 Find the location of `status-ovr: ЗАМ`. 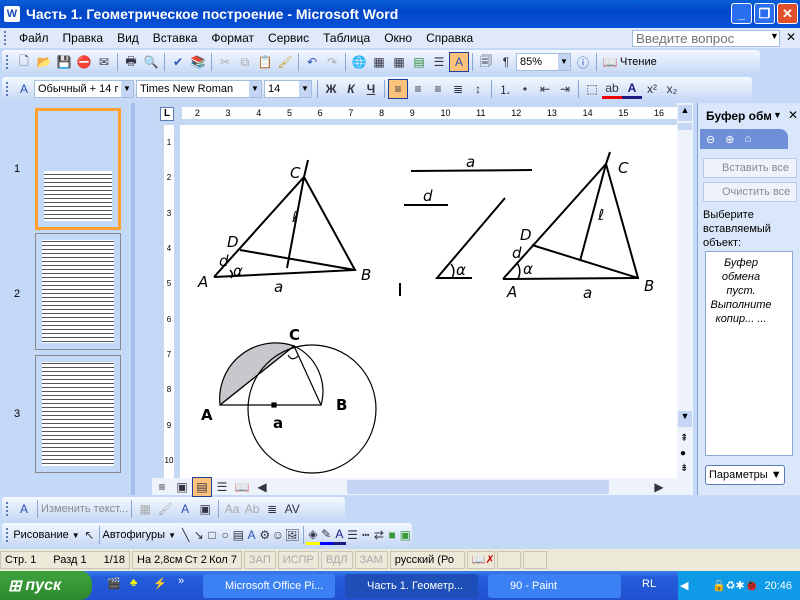

status-ovr: ЗАМ is located at coordinates (371, 560).